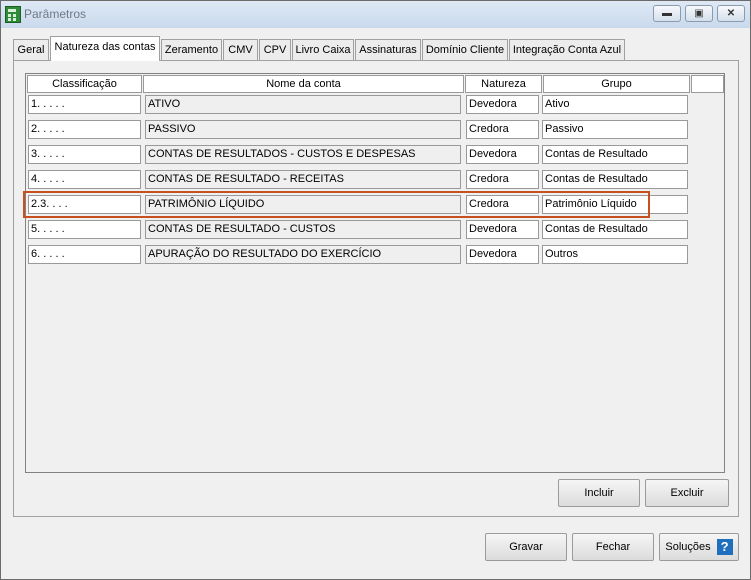 This screenshot has height=580, width=751. What do you see at coordinates (84, 104) in the screenshot?
I see `classificacao-cell: 1. . . . .` at bounding box center [84, 104].